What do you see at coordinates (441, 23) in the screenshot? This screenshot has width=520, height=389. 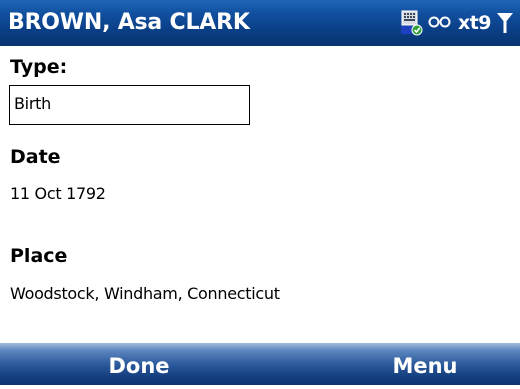 I see `multipress-icon` at bounding box center [441, 23].